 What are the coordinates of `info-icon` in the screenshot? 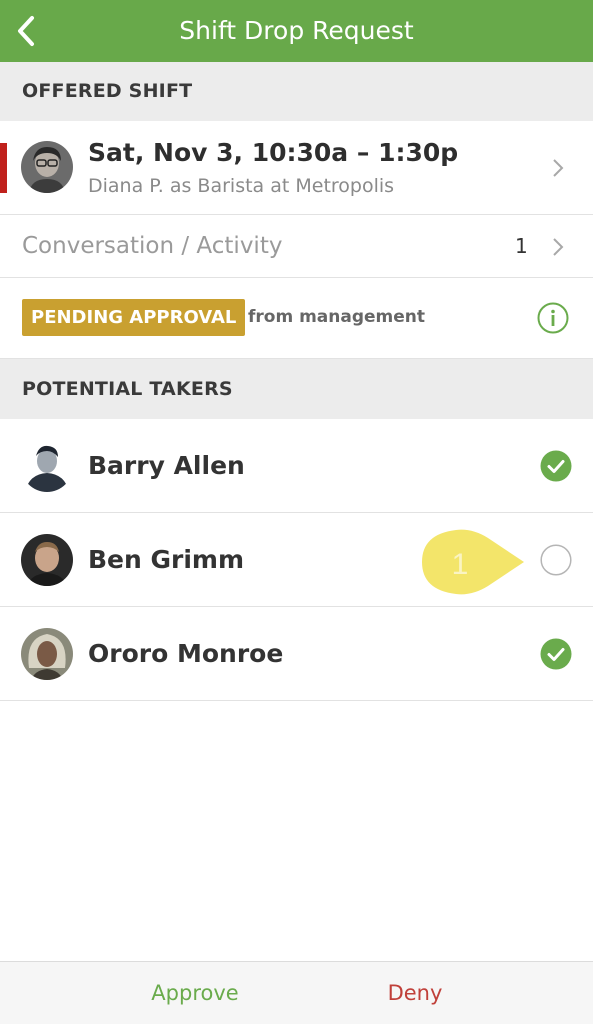 It's located at (553, 318).